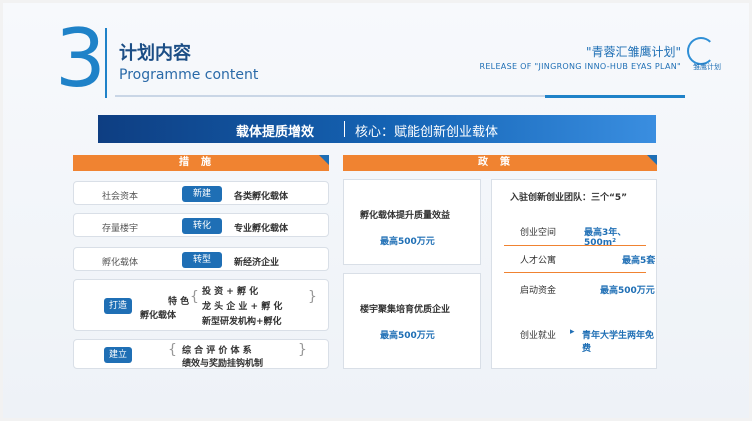 The height and width of the screenshot is (421, 752). What do you see at coordinates (223, 364) in the screenshot?
I see `establish-line: 绩效与奖励挂钩机制` at bounding box center [223, 364].